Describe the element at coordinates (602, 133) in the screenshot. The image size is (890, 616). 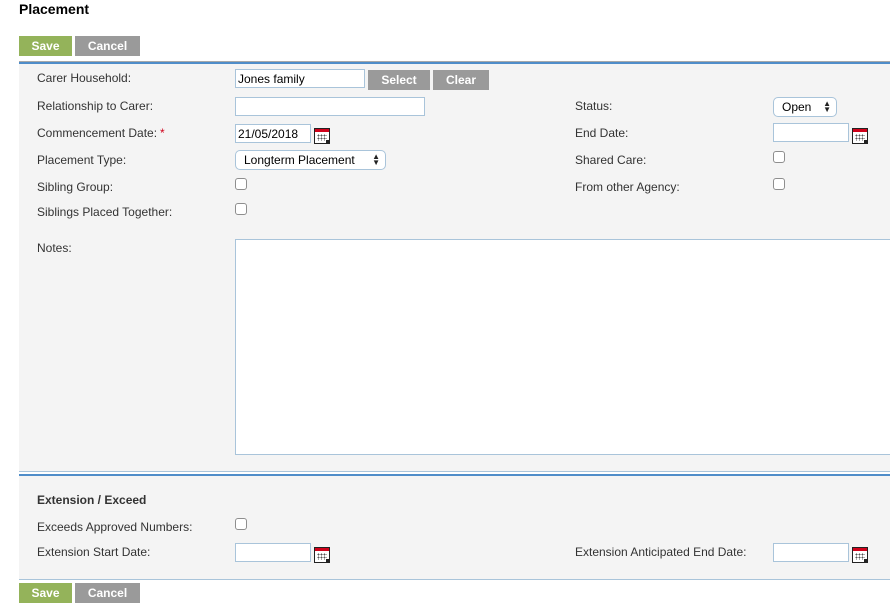
I see `end-date-label: End Date:` at that location.